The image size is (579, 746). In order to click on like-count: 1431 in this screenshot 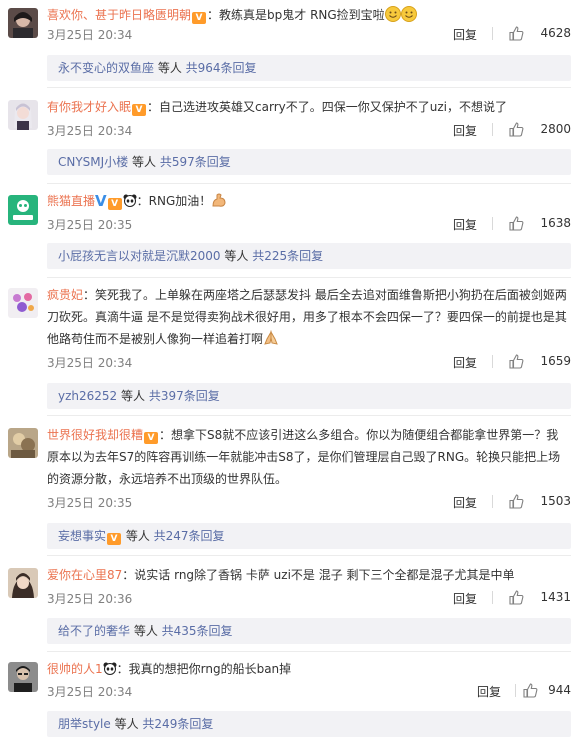, I will do `click(555, 597)`.